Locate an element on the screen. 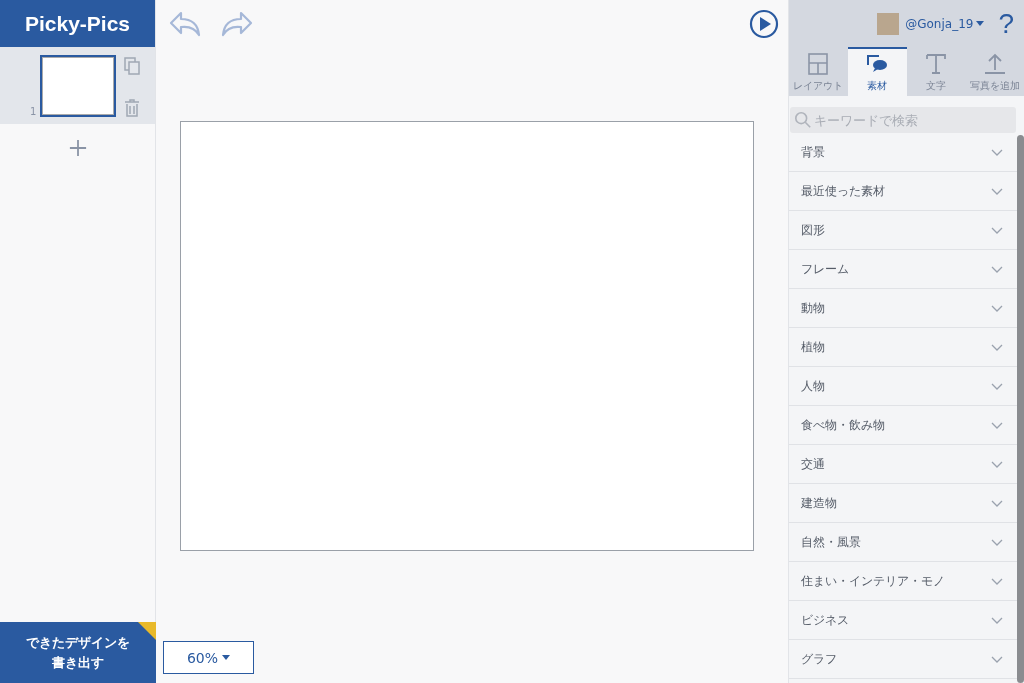 This screenshot has height=683, width=1024. trash-icon is located at coordinates (132, 107).